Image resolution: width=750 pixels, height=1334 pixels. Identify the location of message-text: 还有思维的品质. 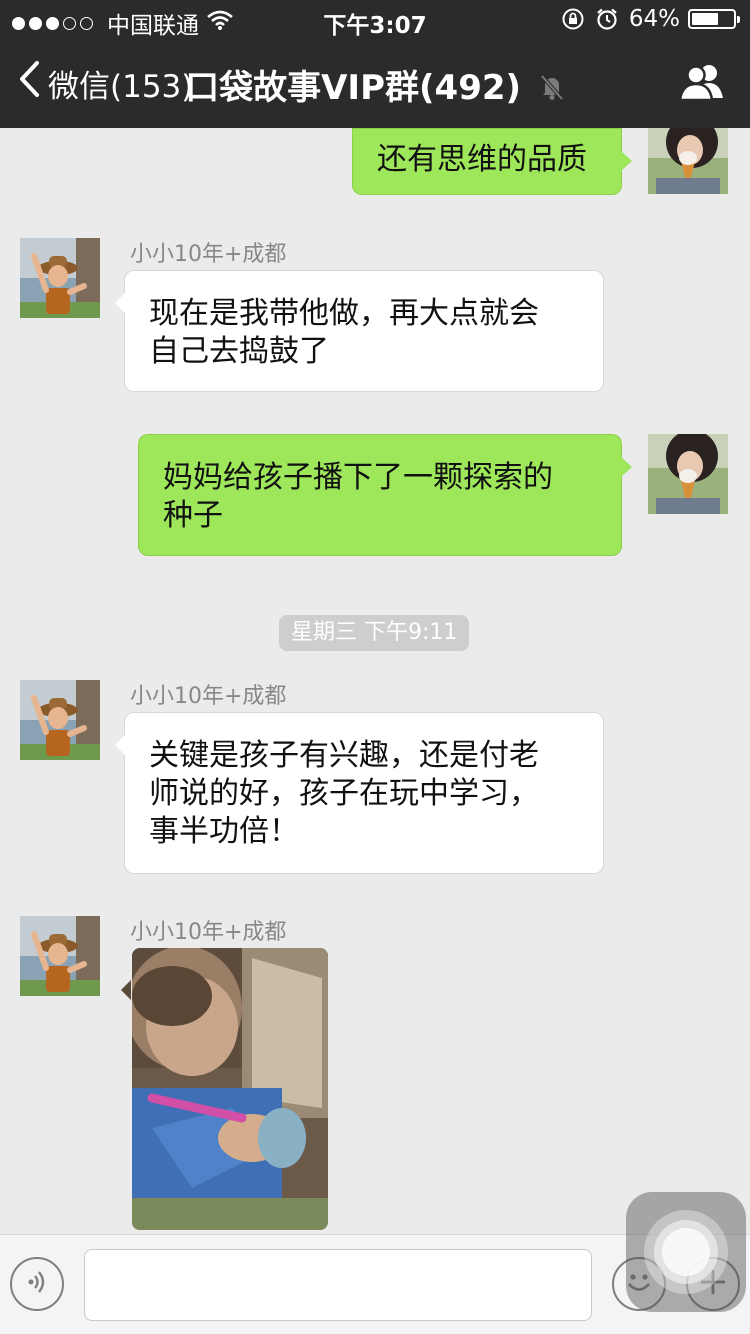
(482, 159).